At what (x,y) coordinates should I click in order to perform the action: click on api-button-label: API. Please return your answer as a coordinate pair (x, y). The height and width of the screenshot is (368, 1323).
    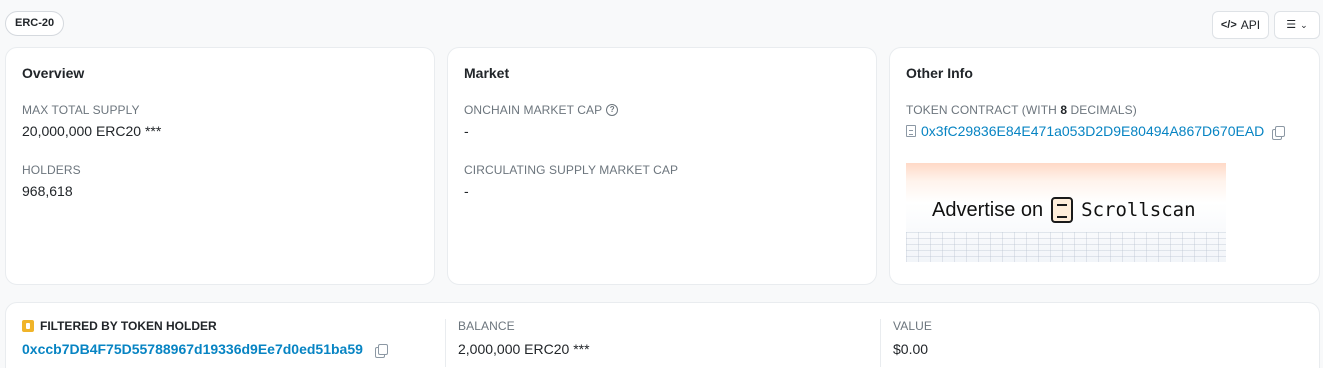
    Looking at the image, I should click on (1250, 25).